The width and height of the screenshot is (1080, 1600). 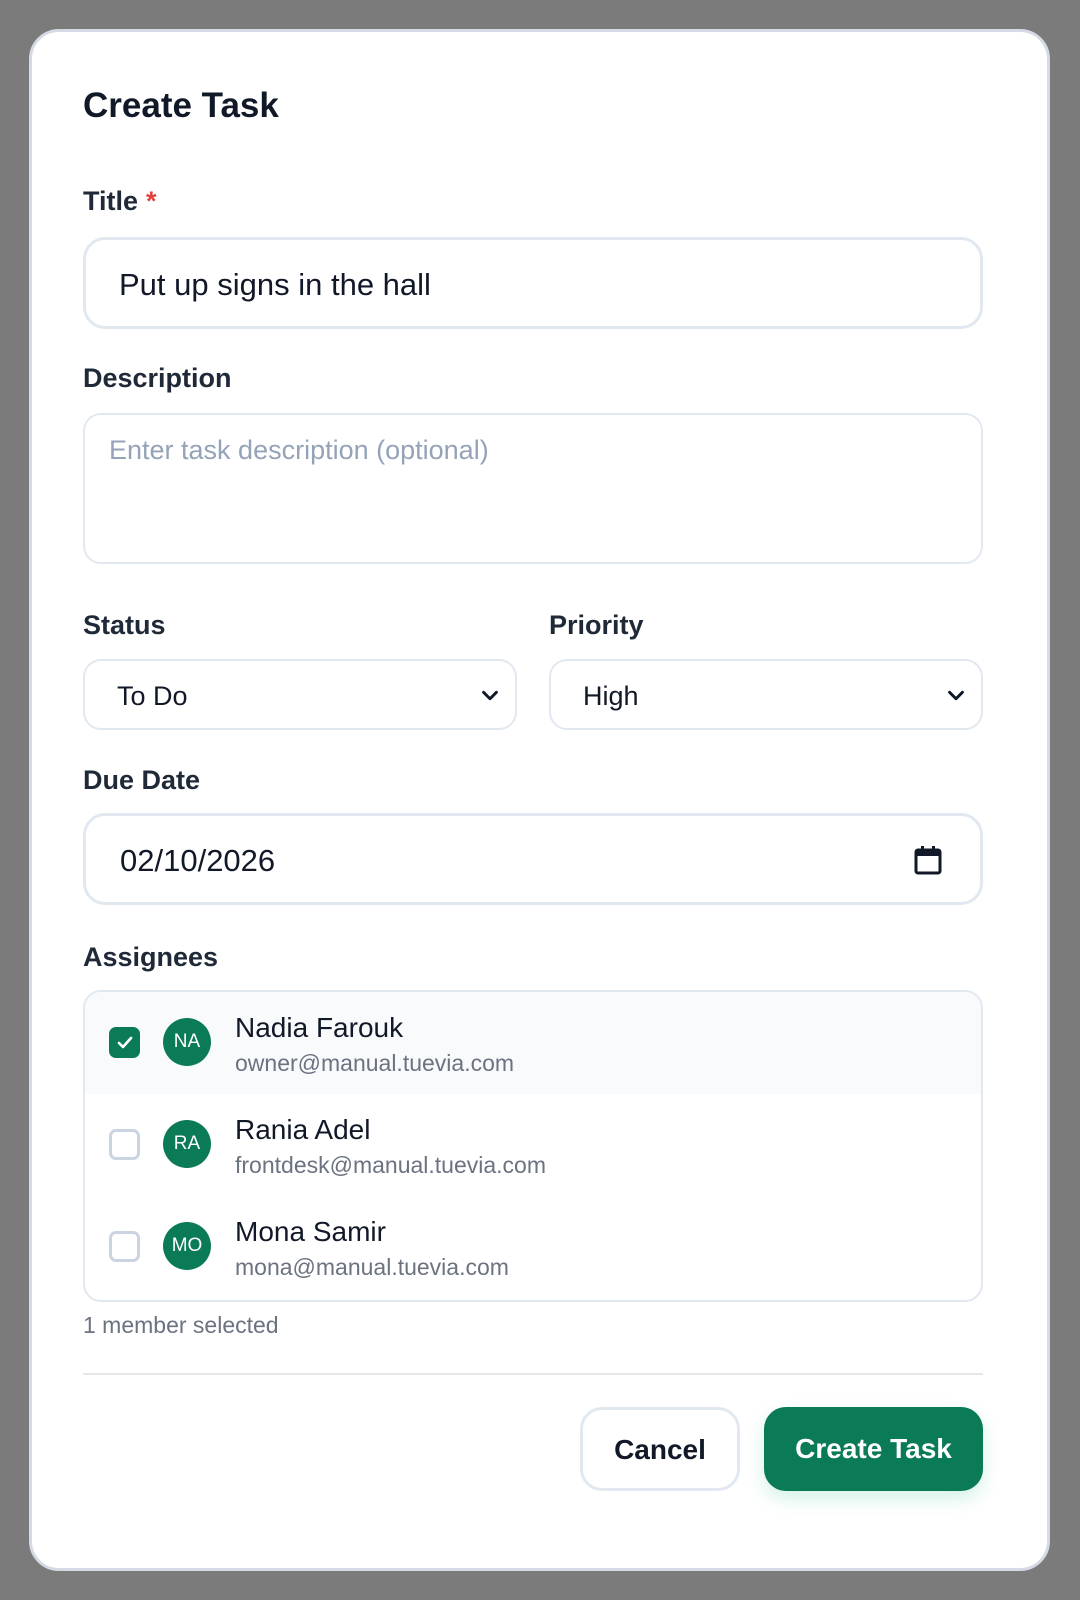 I want to click on priority-label: Priority, so click(x=596, y=625).